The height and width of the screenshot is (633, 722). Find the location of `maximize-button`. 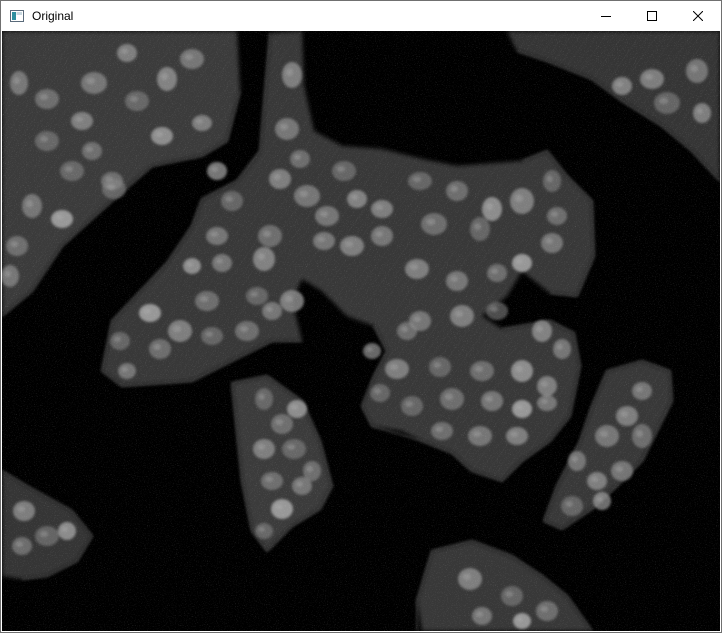

maximize-button is located at coordinates (652, 16).